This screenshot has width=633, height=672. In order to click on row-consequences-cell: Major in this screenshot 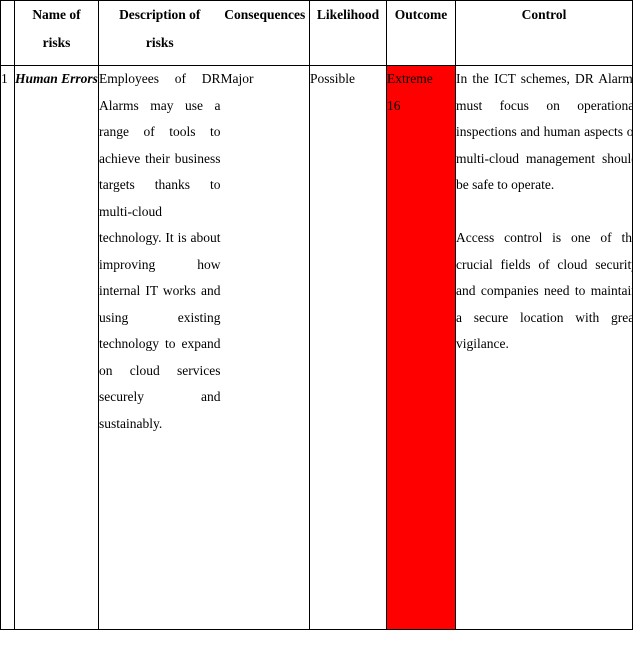, I will do `click(265, 347)`.